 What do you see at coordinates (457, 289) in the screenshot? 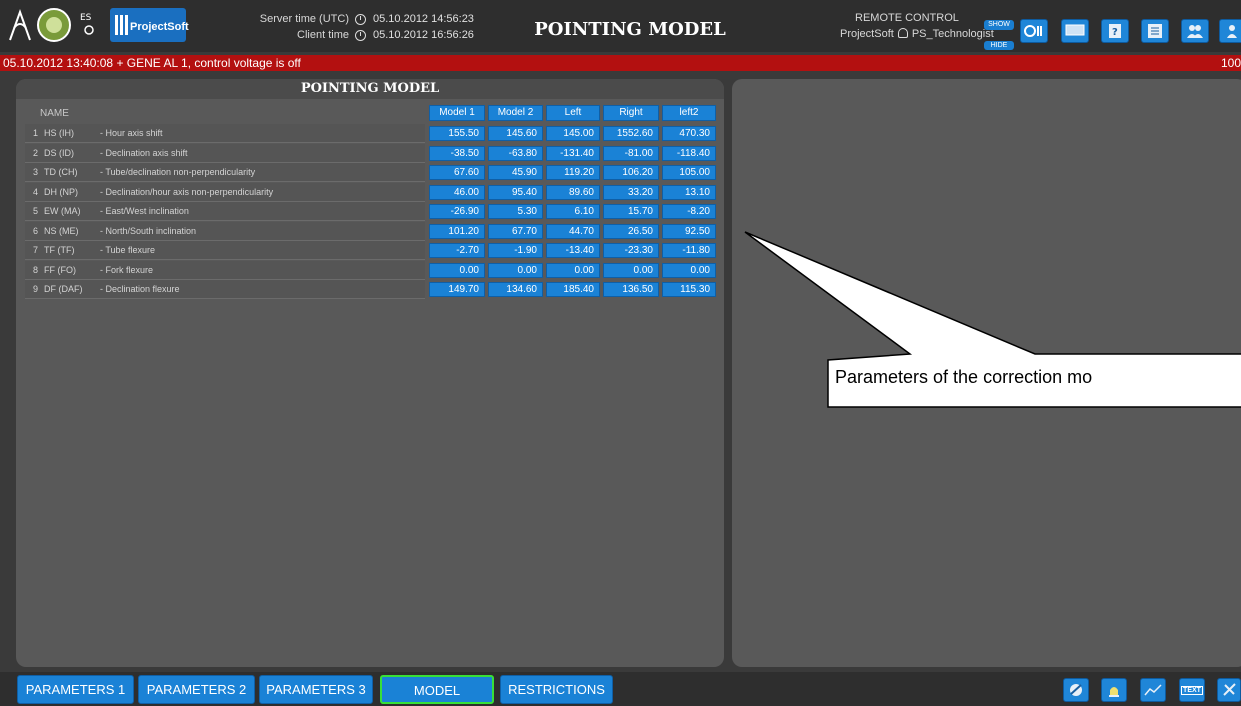
I see `value-cell: 149.70` at bounding box center [457, 289].